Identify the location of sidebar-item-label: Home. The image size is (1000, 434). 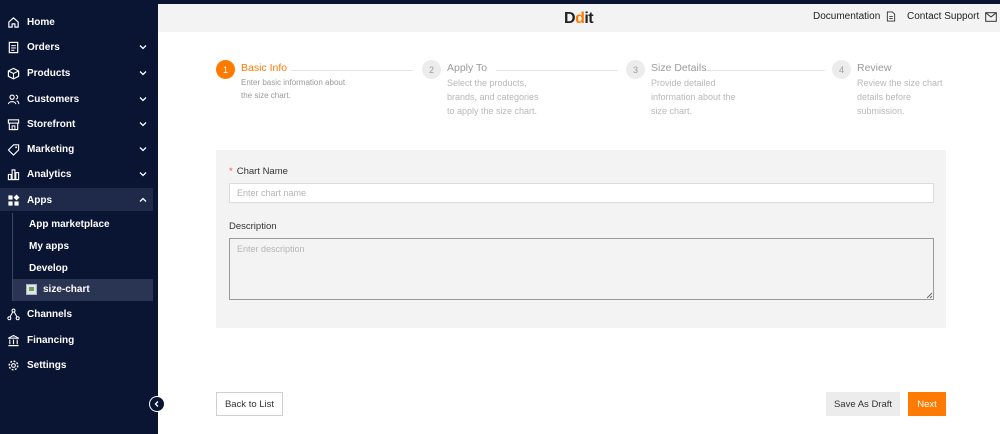
(41, 22).